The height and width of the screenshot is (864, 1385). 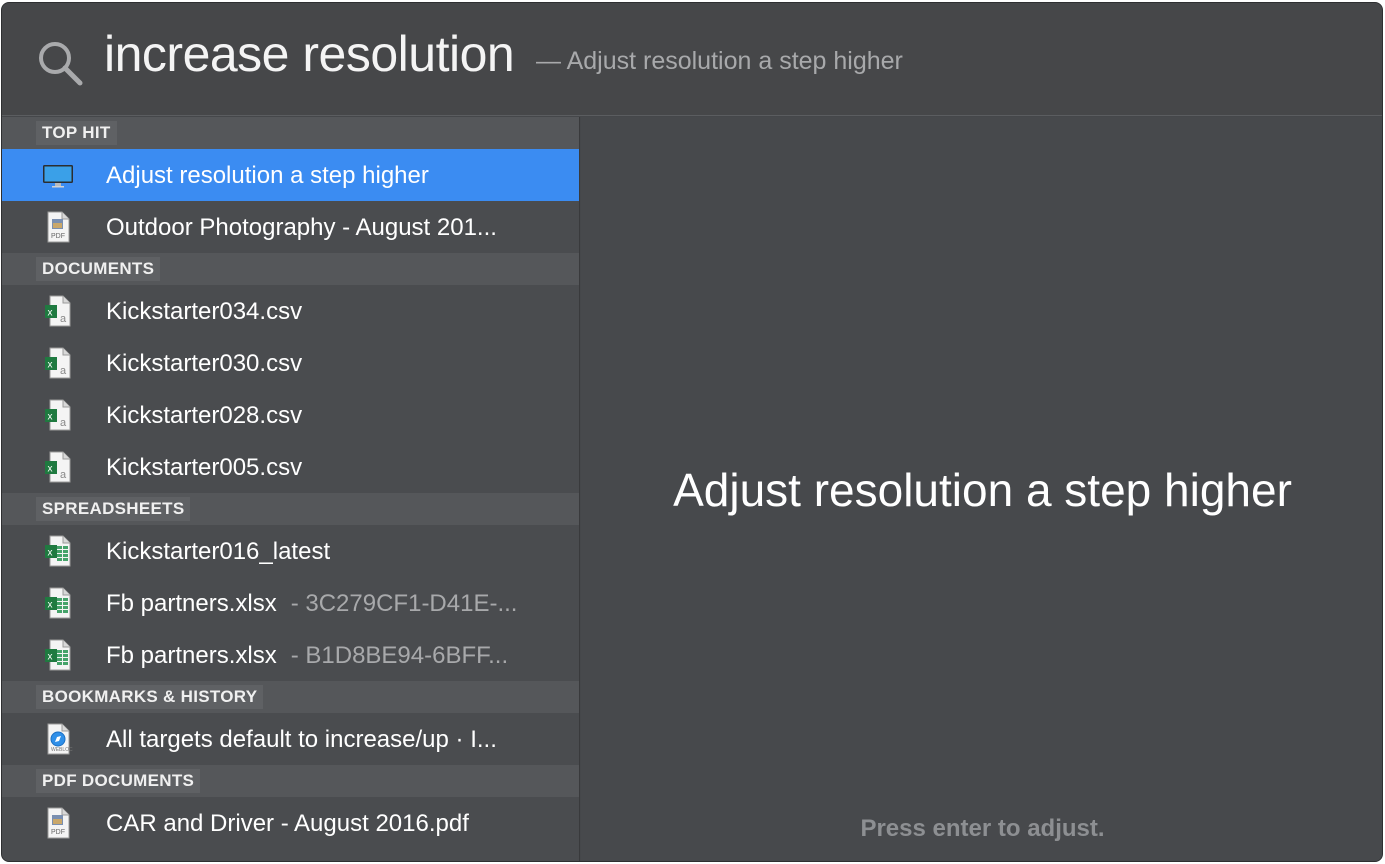 What do you see at coordinates (290, 781) in the screenshot?
I see `section-header-pdf-documents: PDF DOCUMENTS` at bounding box center [290, 781].